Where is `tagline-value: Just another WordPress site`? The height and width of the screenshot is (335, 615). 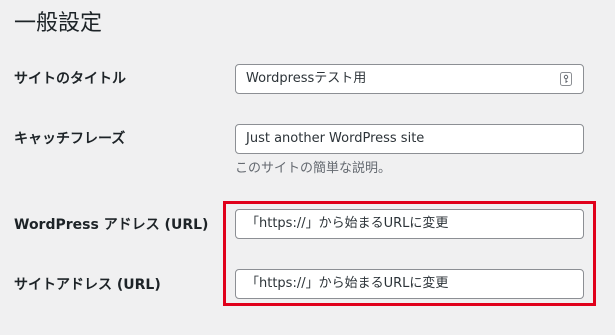 tagline-value: Just another WordPress site is located at coordinates (335, 138).